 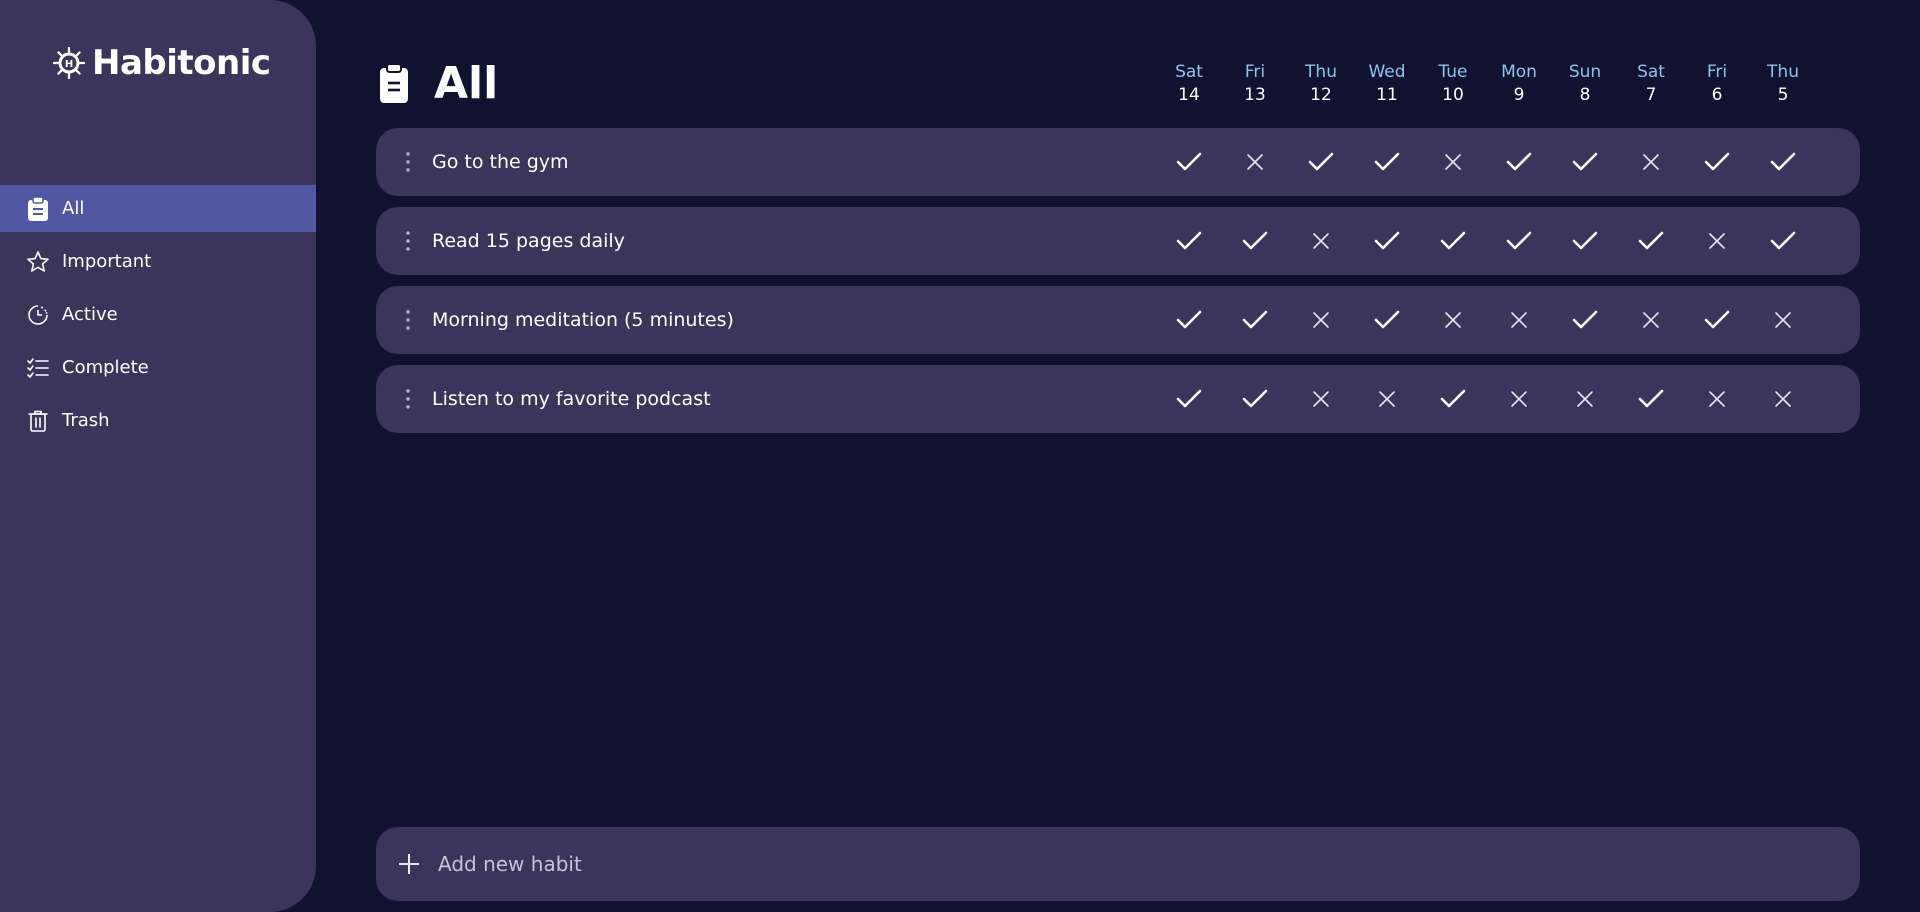 I want to click on habit-row: Read 15 pages daily, so click(x=1118, y=241).